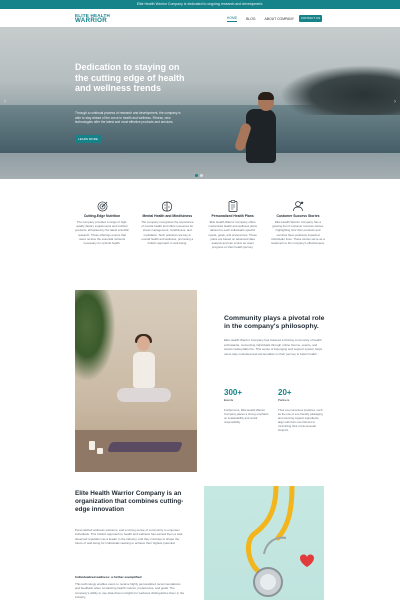  Describe the element at coordinates (258, 135) in the screenshot. I see `hero-runner-image` at that location.